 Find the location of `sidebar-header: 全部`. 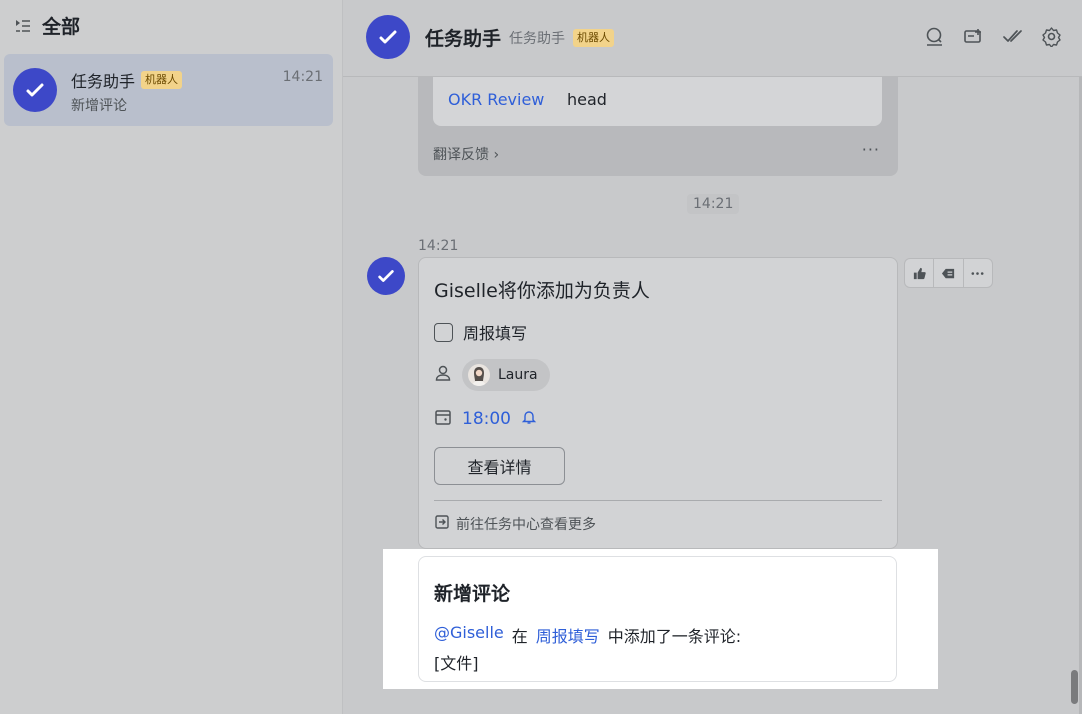

sidebar-header: 全部 is located at coordinates (47, 25).